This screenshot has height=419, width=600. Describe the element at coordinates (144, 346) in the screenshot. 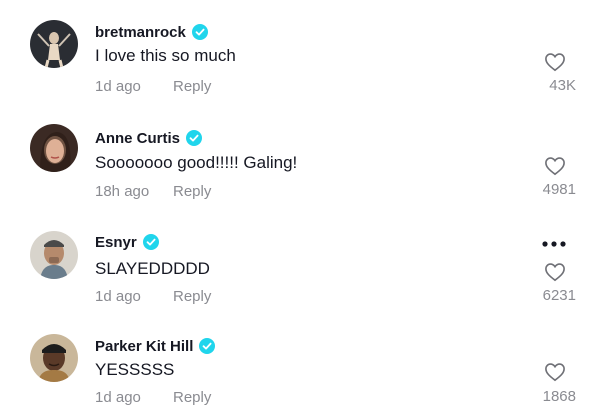

I see `username: Parker Kit Hill` at that location.